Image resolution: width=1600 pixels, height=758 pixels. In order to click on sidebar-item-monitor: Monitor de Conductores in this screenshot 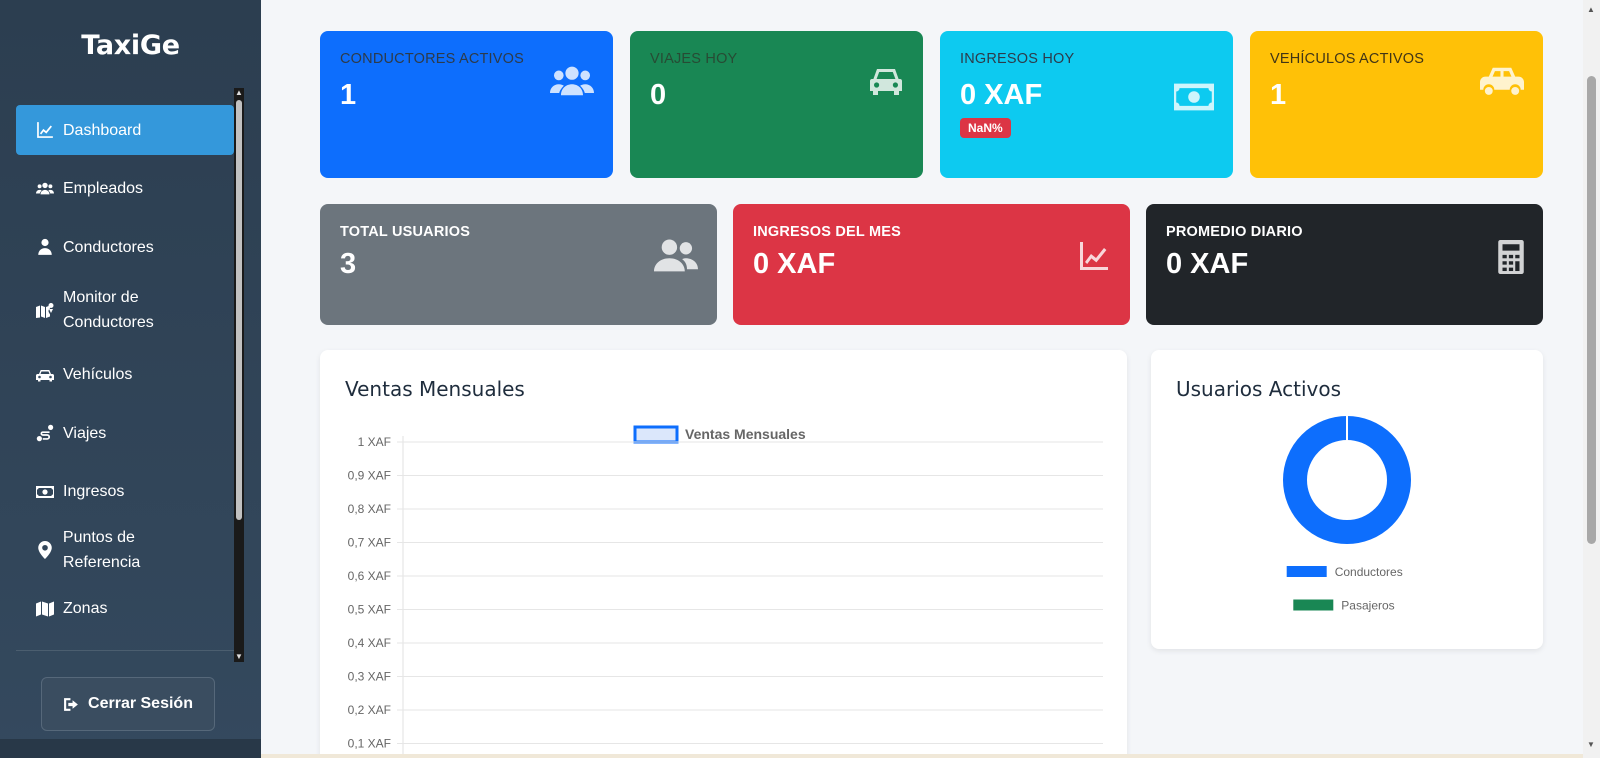, I will do `click(125, 310)`.